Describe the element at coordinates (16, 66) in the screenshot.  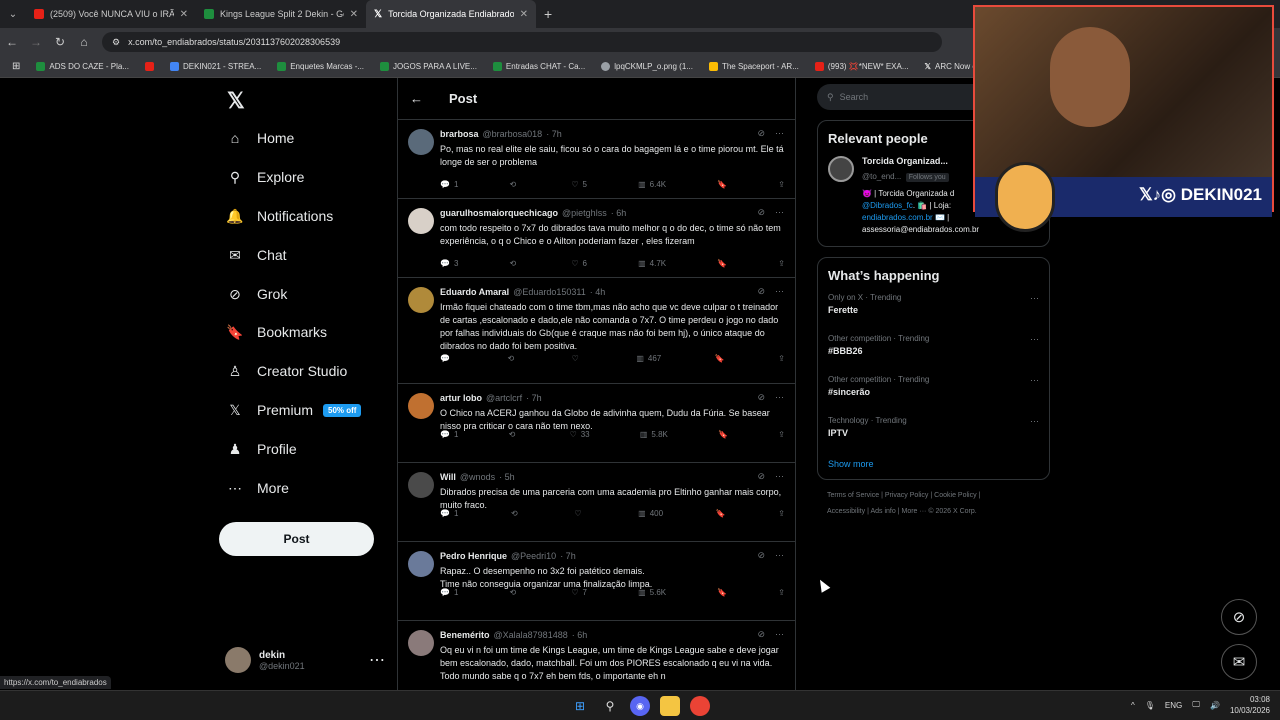
I see `apps-icon: ⊞` at that location.